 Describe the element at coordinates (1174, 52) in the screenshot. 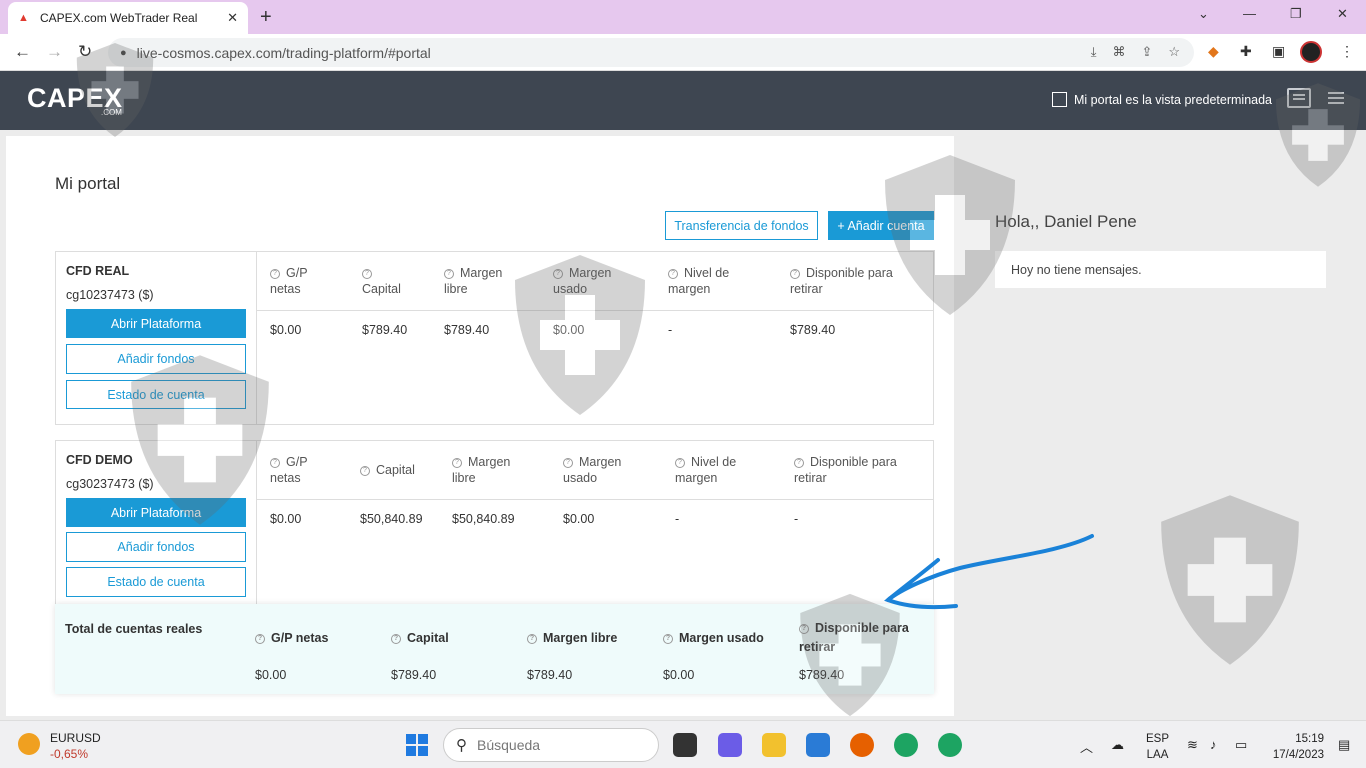

I see `bookmark-star-icon: ☆` at that location.